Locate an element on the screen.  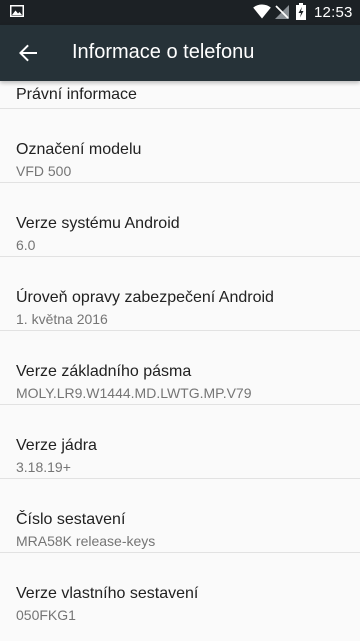
item-title: Verze systému Android is located at coordinates (98, 223).